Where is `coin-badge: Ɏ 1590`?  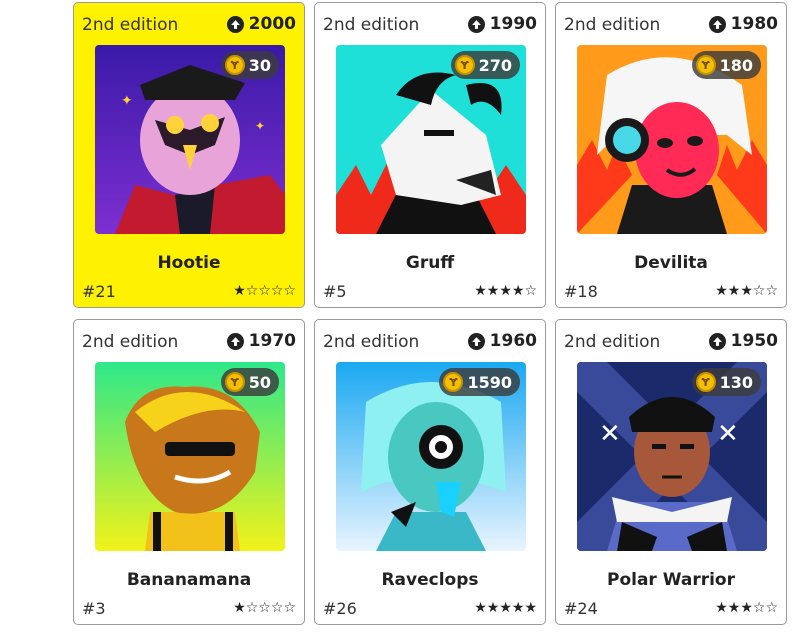
coin-badge: Ɏ 1590 is located at coordinates (479, 382).